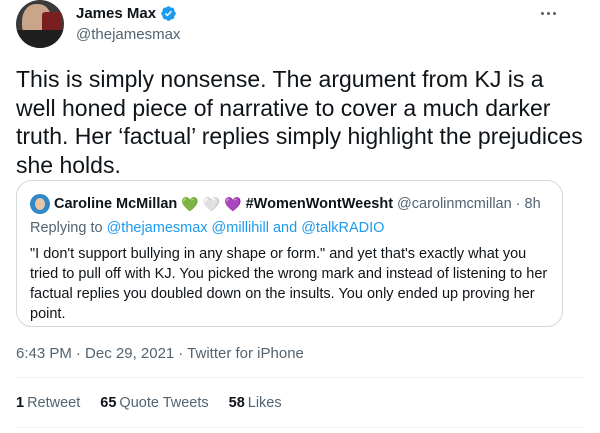 Image resolution: width=600 pixels, height=433 pixels. I want to click on tweet-time: 6:43 PM, so click(44, 353).